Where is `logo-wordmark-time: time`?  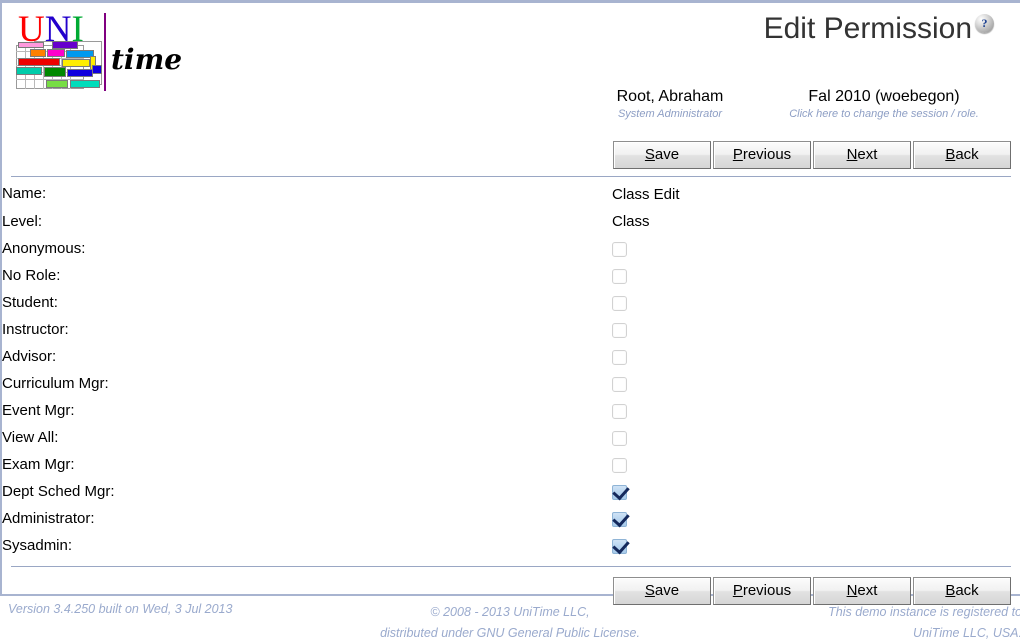
logo-wordmark-time: time is located at coordinates (147, 59).